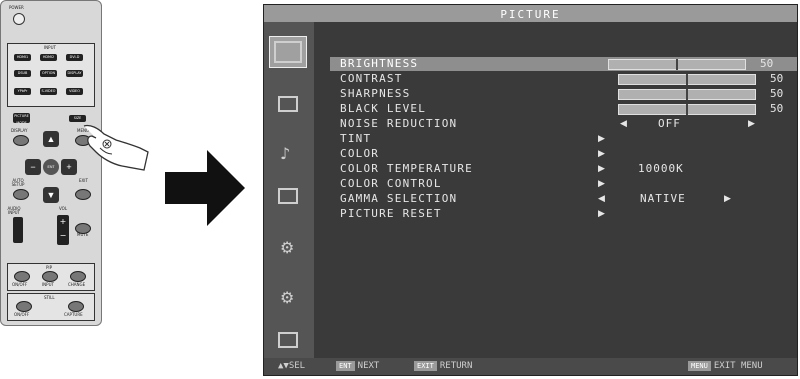  What do you see at coordinates (83, 194) in the screenshot?
I see `exit-button` at bounding box center [83, 194].